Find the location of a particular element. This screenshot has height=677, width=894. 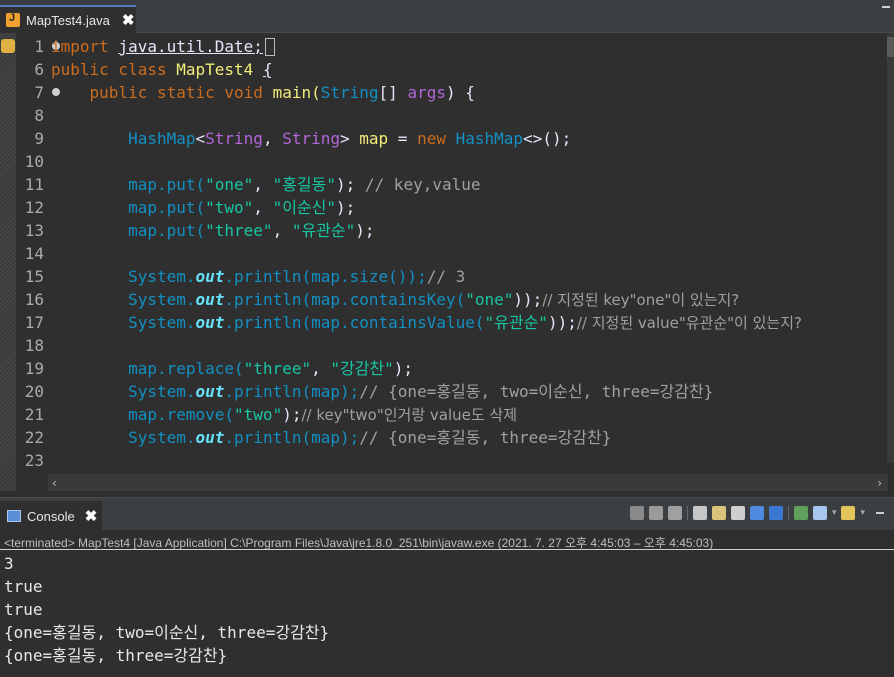

code-line: map.put("two", "이순신"); is located at coordinates (242, 207).